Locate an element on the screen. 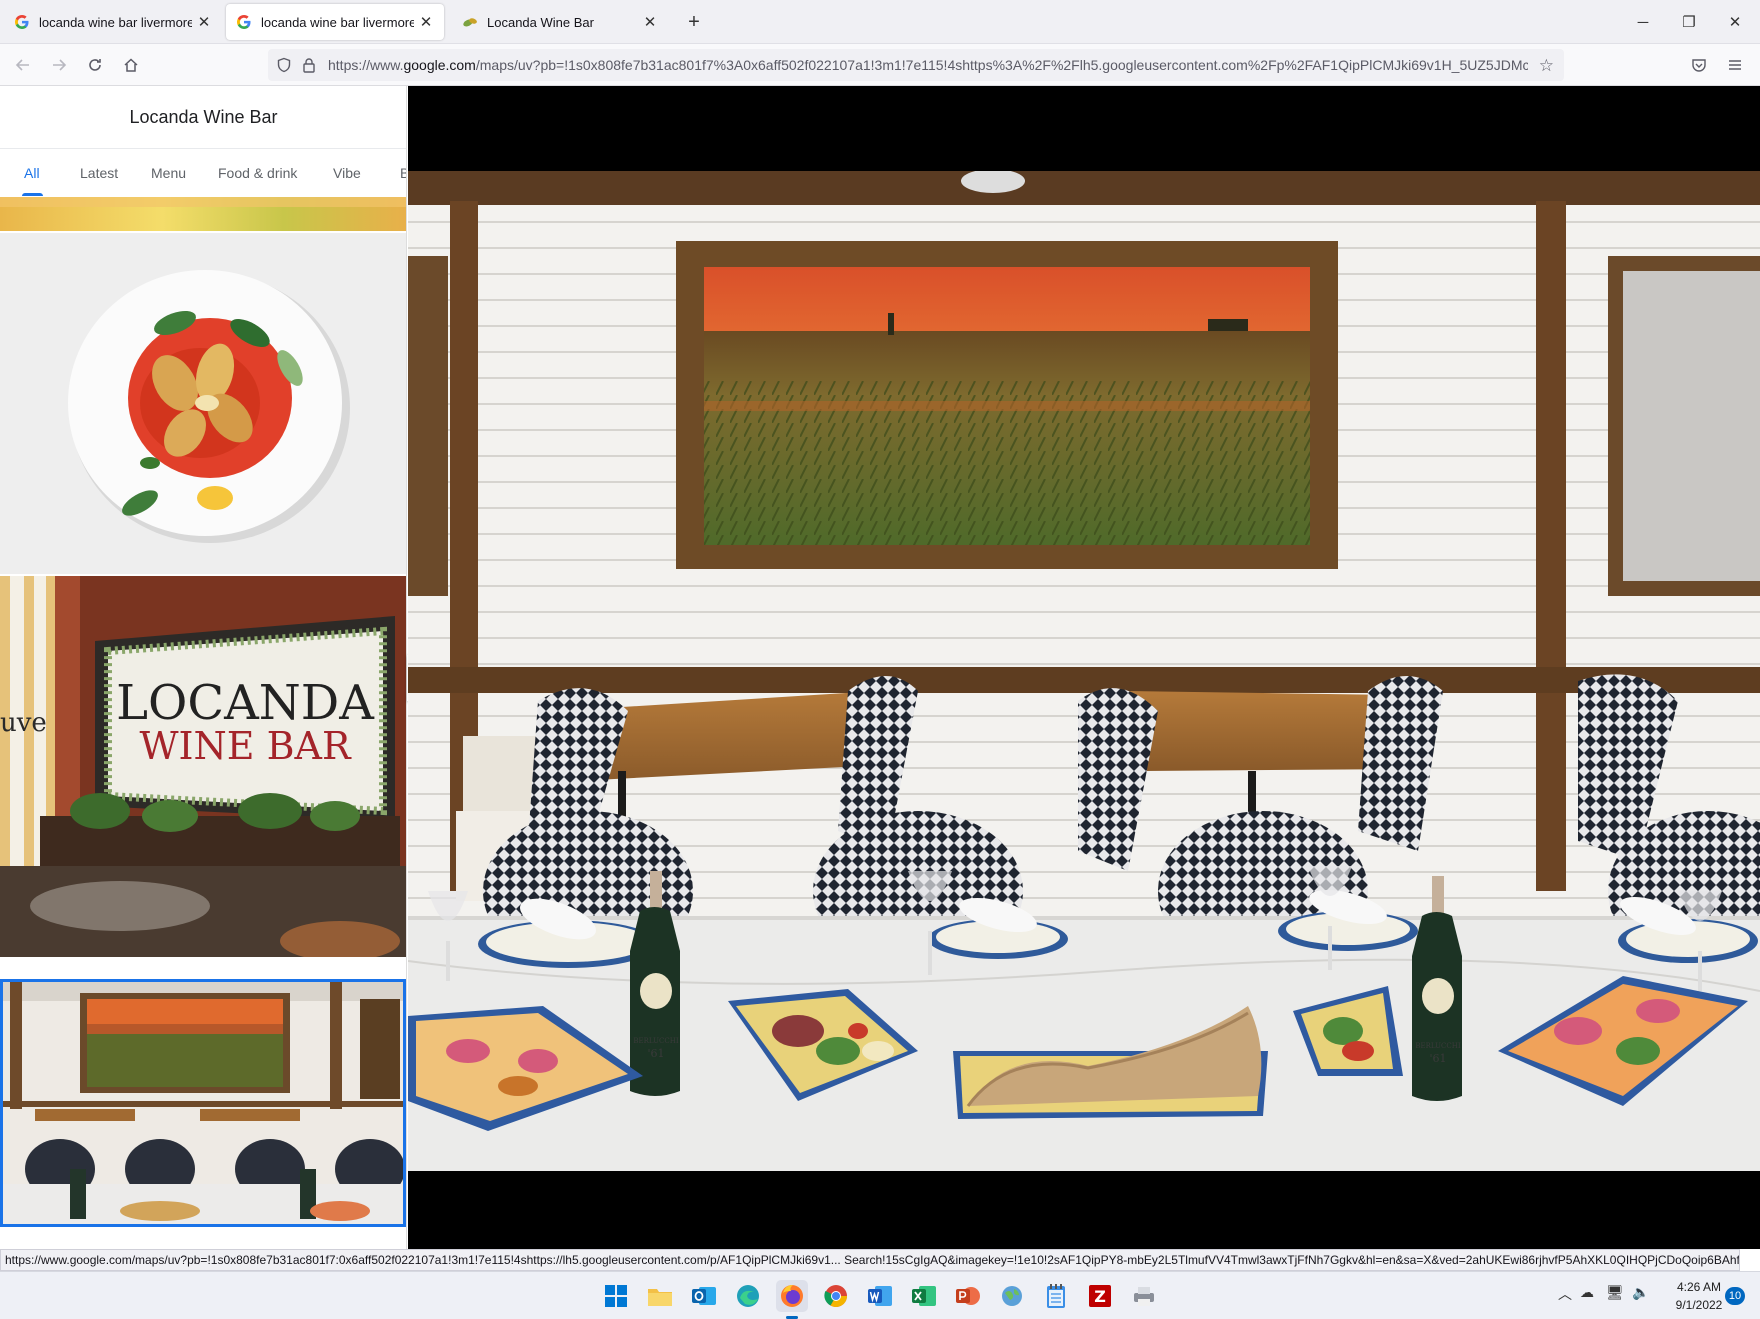  clock-date: 9/1/2022 is located at coordinates (1699, 1305).